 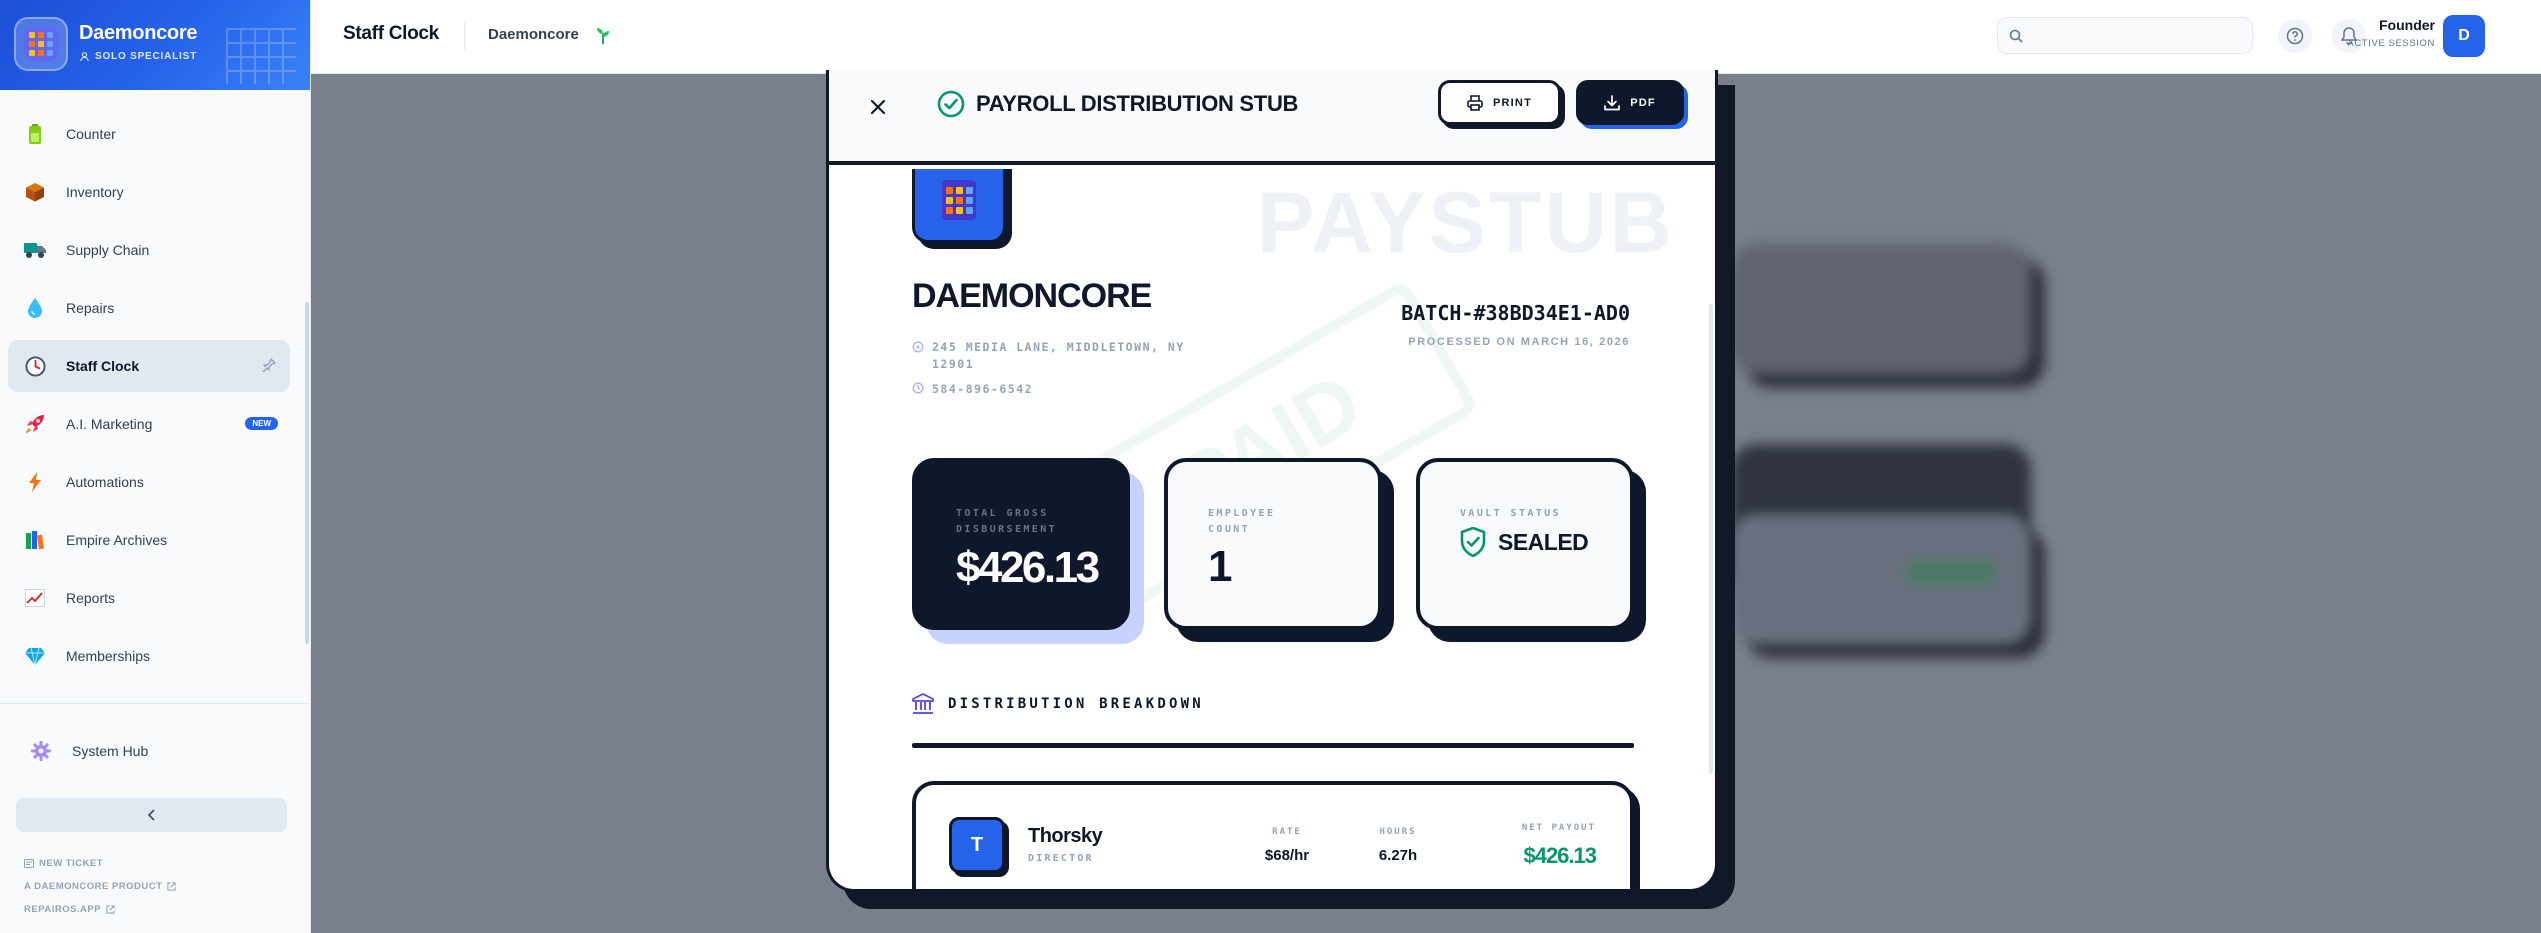 I want to click on system-hub-link: System Hub, so click(x=89, y=751).